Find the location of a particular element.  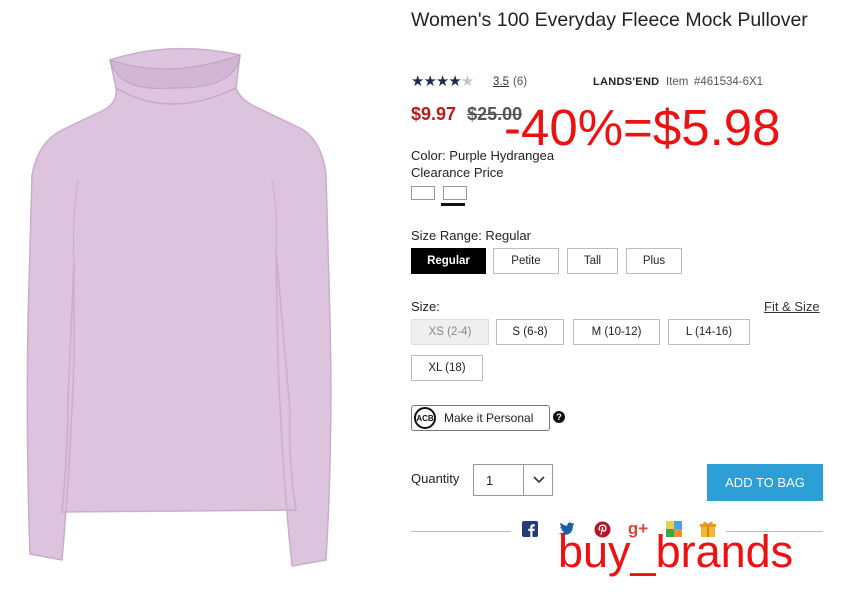

size-range-petite-button: Petite is located at coordinates (526, 261).